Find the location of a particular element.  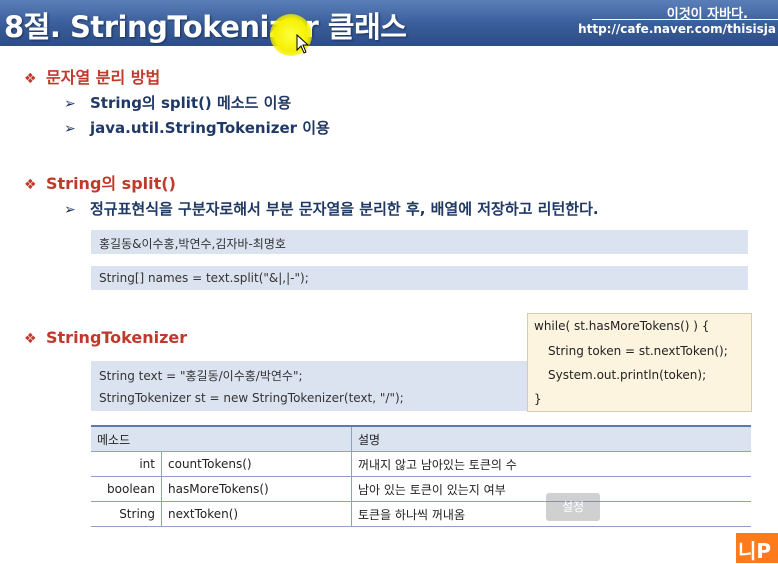

popup-code-line: String token = st.nextToken(); is located at coordinates (638, 351).